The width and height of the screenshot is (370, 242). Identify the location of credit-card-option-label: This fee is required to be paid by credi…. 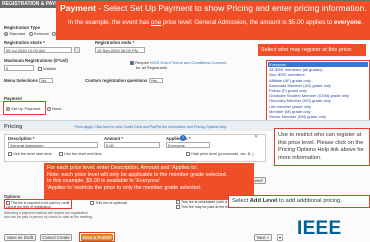
(38, 204).